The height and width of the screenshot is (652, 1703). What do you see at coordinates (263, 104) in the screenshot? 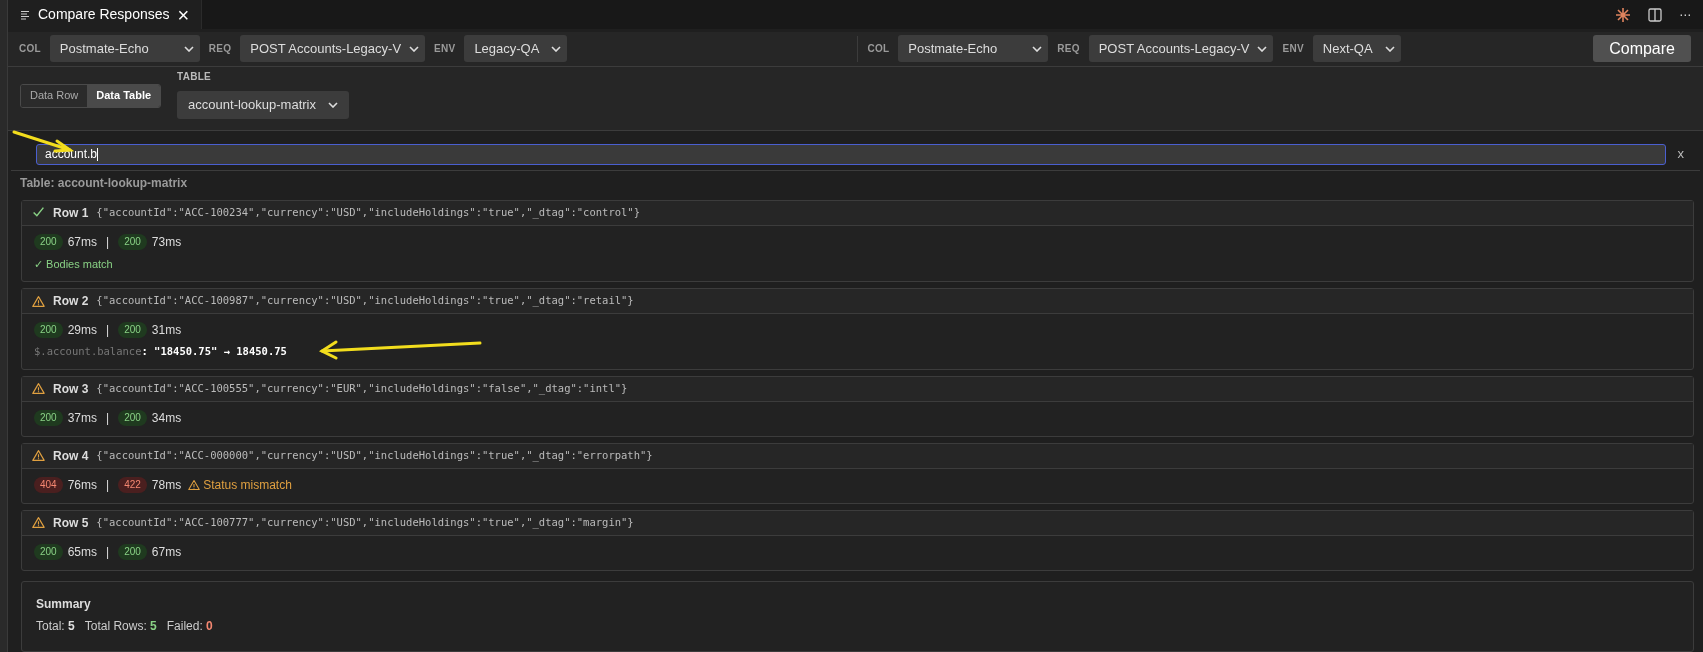
I see `table-select: account-lookup-matrix` at bounding box center [263, 104].